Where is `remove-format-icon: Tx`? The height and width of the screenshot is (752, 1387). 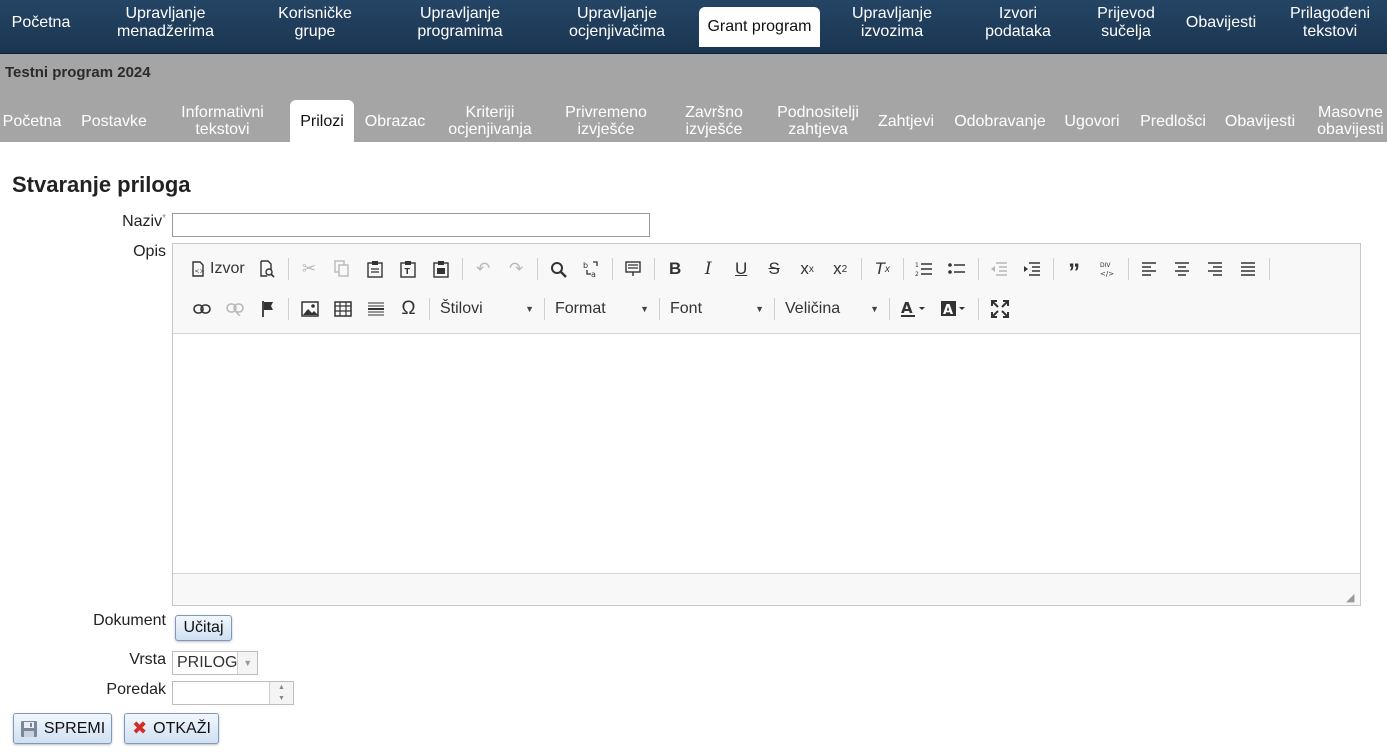
remove-format-icon: Tx is located at coordinates (882, 269).